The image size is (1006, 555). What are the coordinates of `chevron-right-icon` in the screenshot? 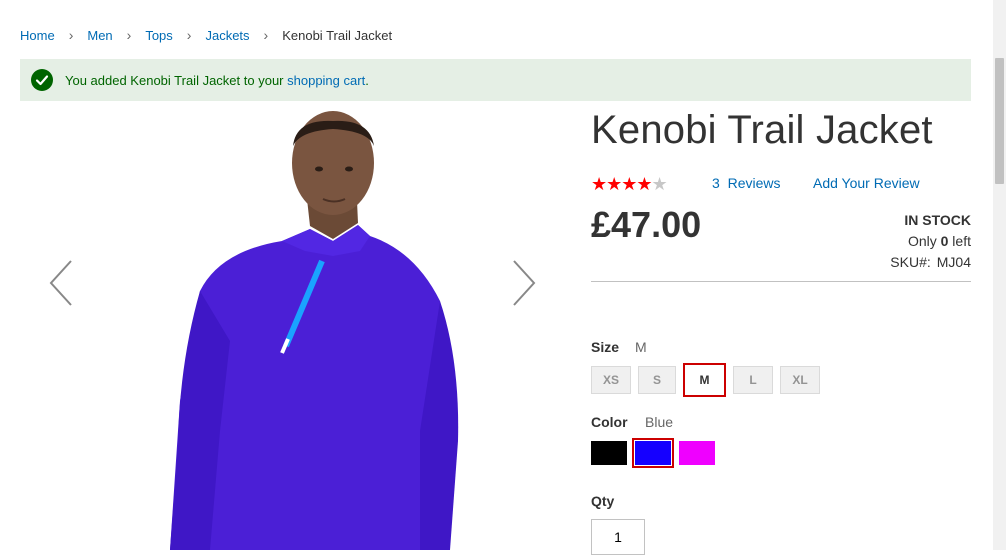 It's located at (524, 283).